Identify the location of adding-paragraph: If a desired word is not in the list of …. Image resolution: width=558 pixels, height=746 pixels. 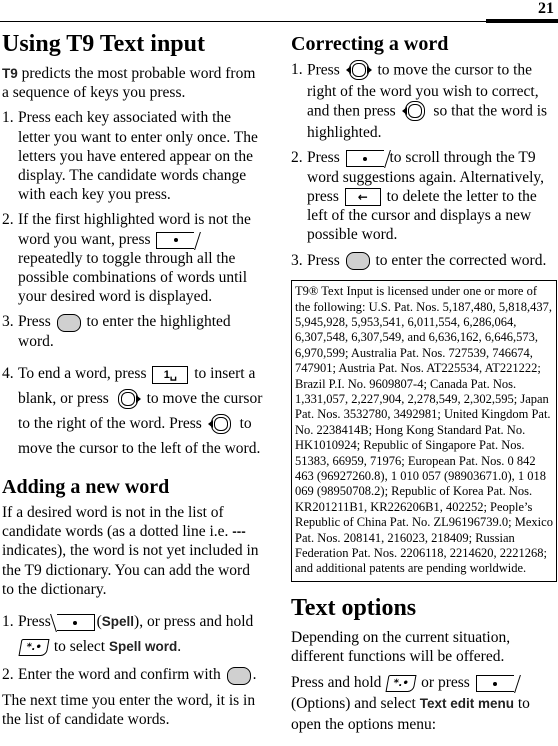
(130, 551).